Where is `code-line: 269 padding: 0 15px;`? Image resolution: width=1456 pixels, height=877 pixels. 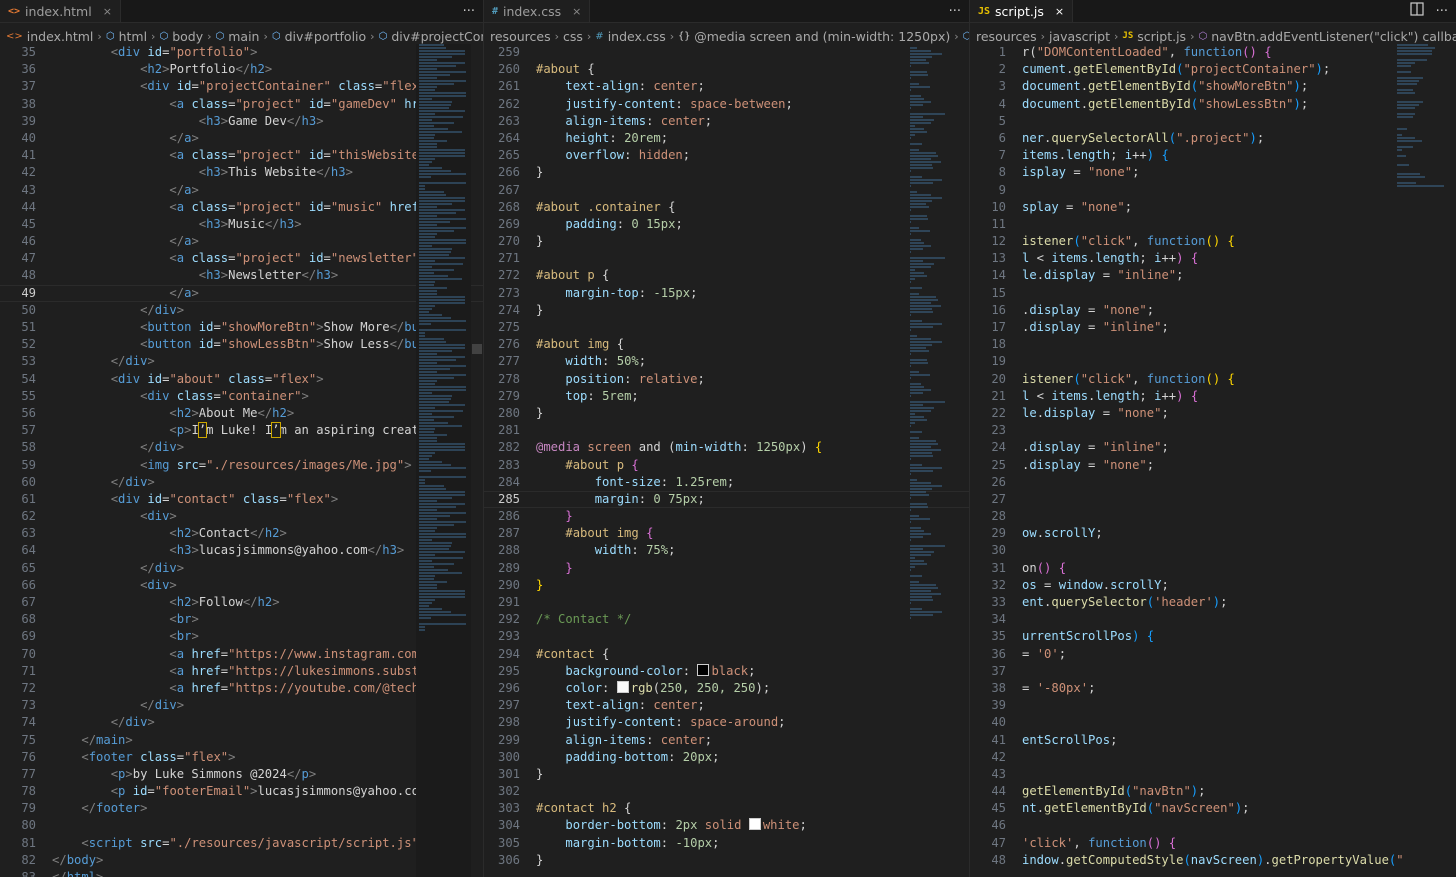 code-line: 269 padding: 0 15px; is located at coordinates (726, 224).